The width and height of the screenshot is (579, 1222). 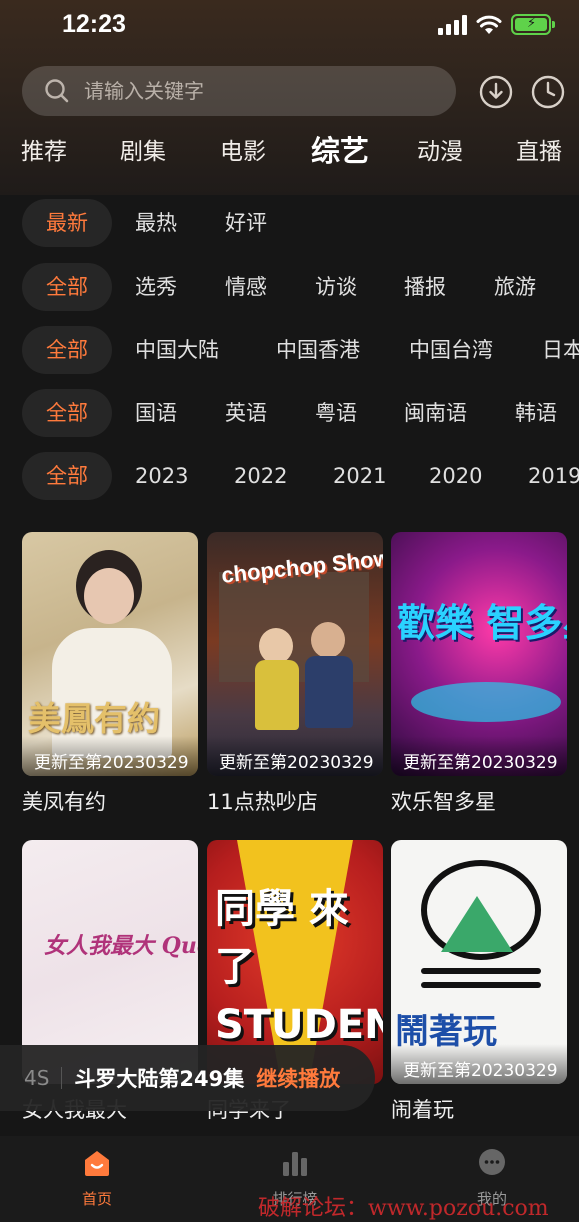 I want to click on filter-sort-latest: 最新, so click(x=67, y=223).